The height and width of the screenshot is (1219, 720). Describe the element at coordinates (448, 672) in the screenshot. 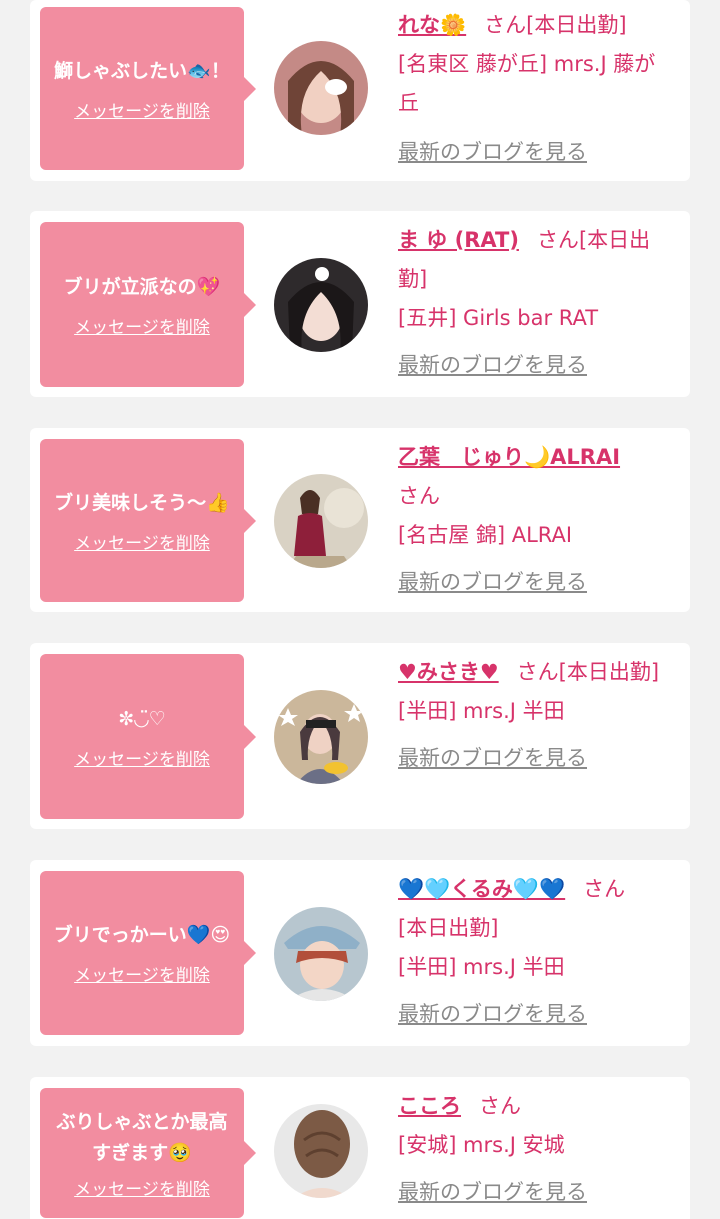

I see `girl-name-link: ♥みさき♥` at that location.